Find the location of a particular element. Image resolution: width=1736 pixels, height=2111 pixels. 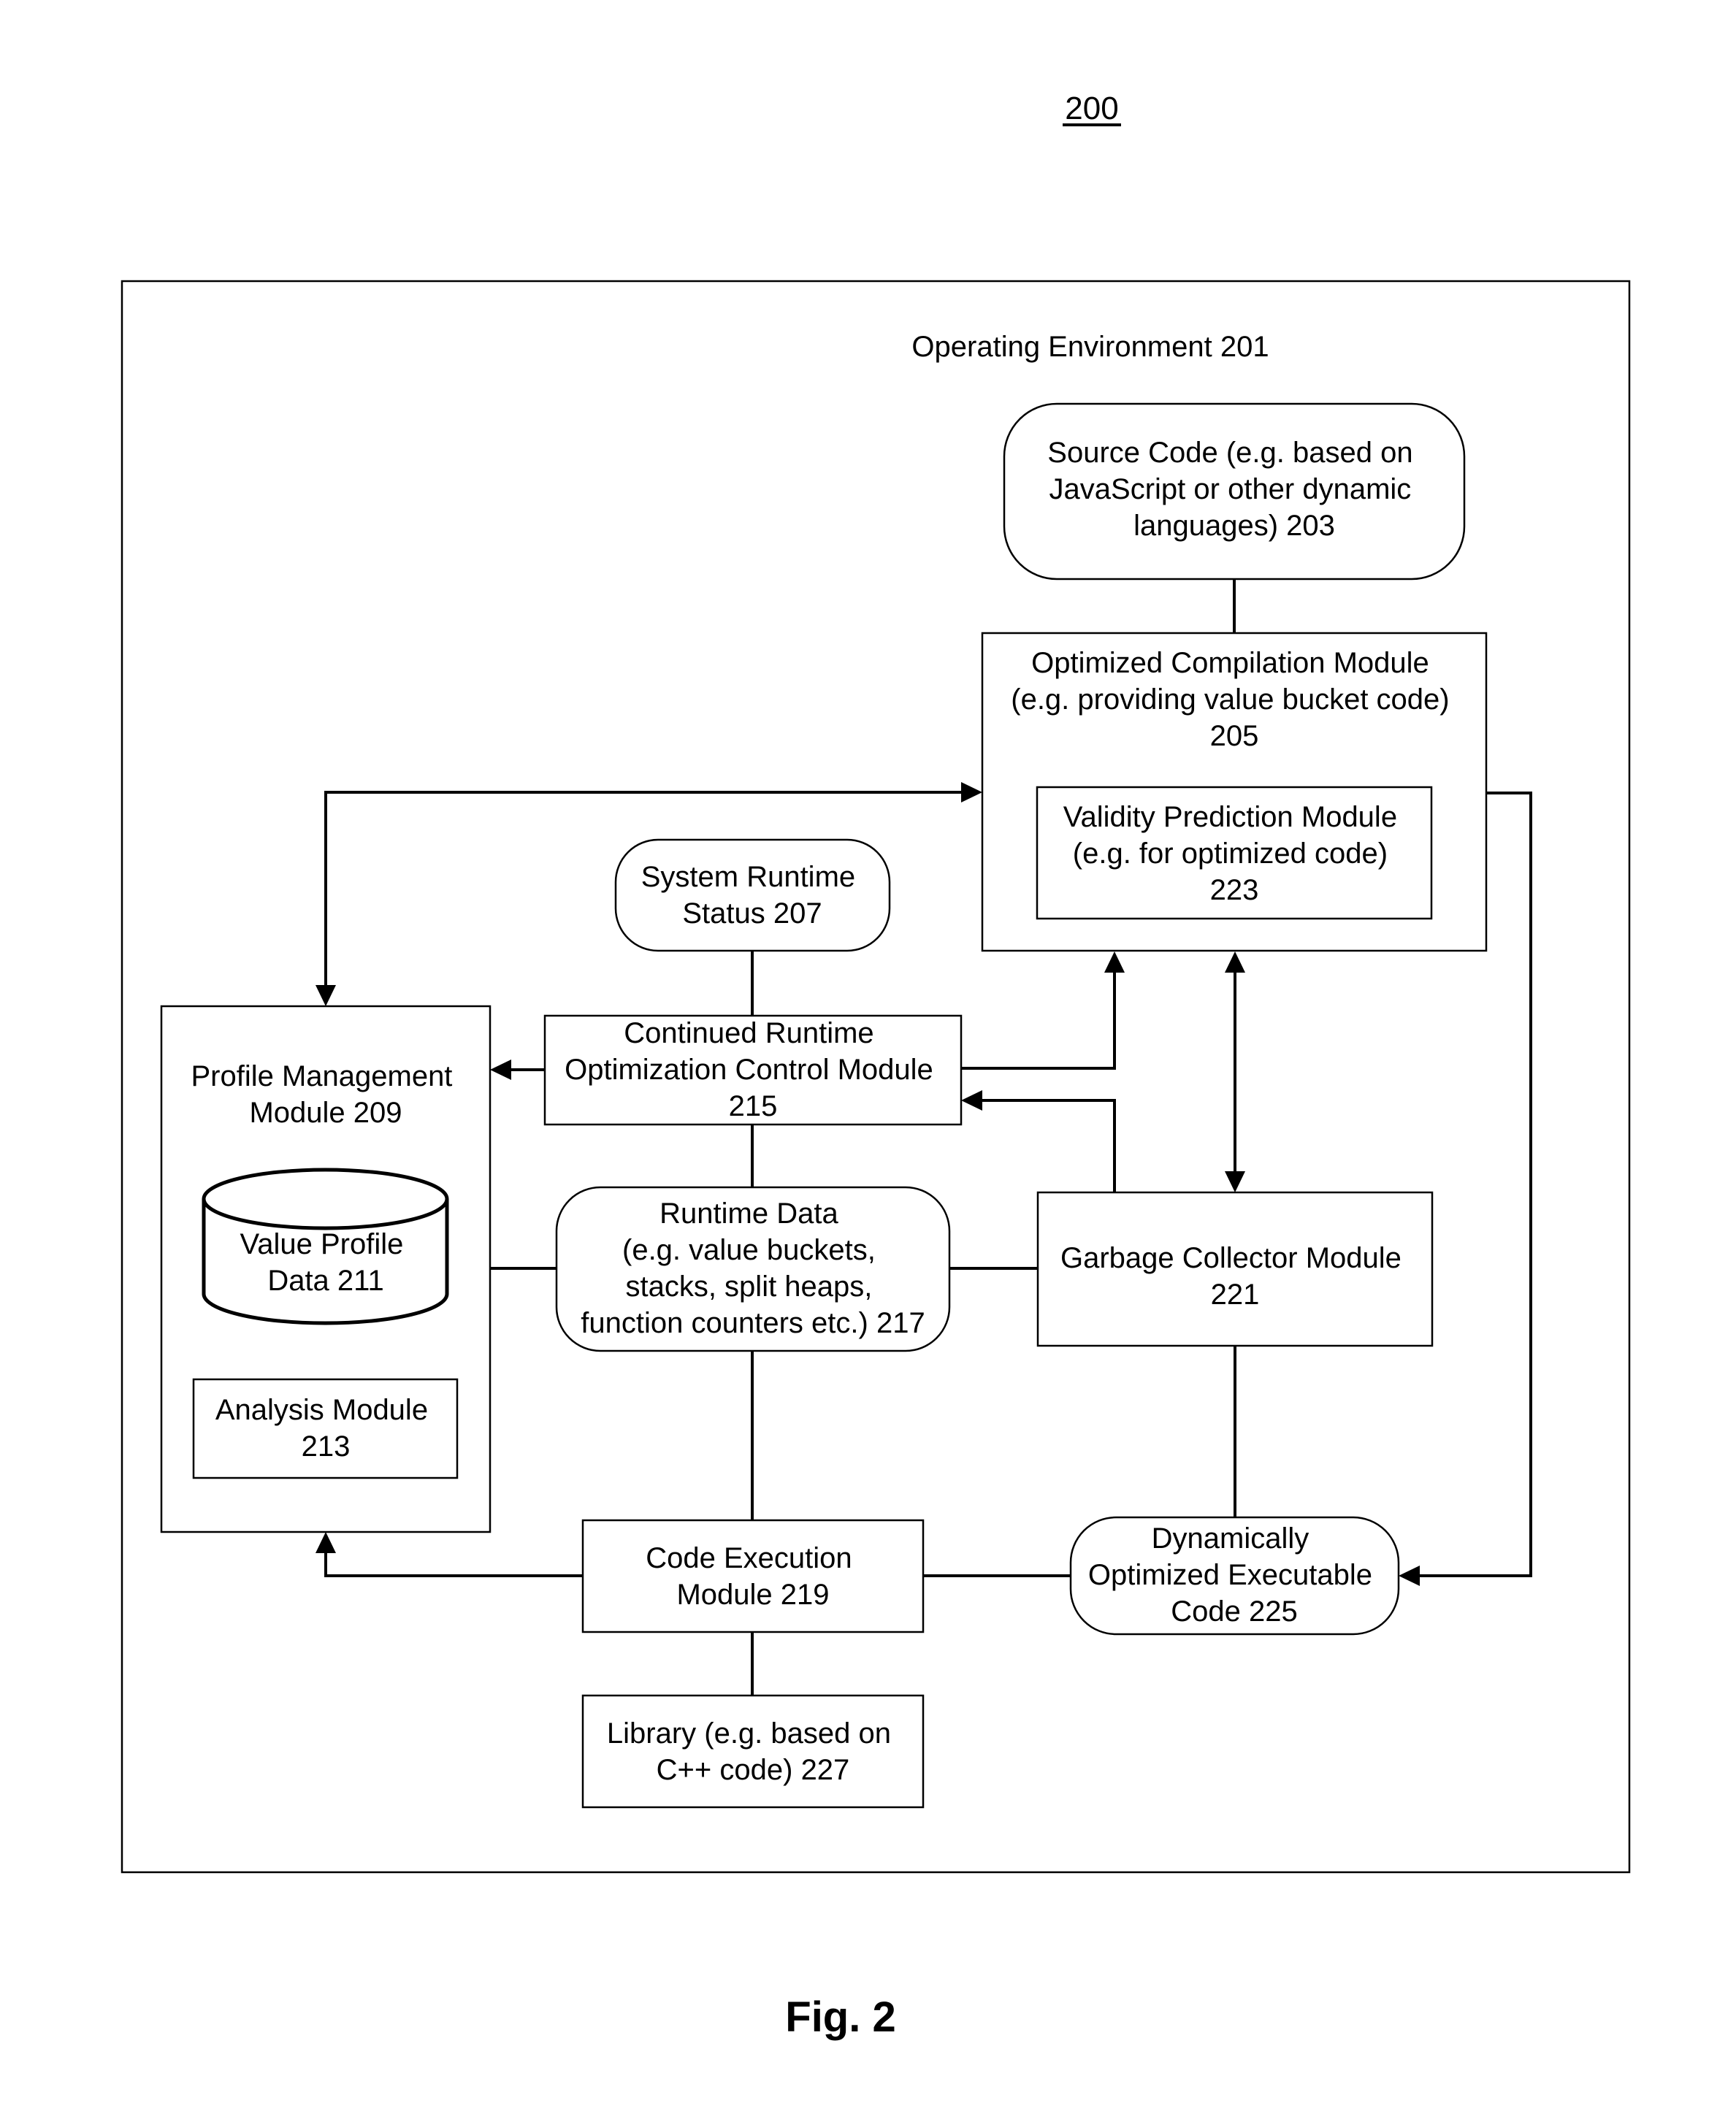

node-value-profile-data: Value Profile Data 211 is located at coordinates (325, 1246).